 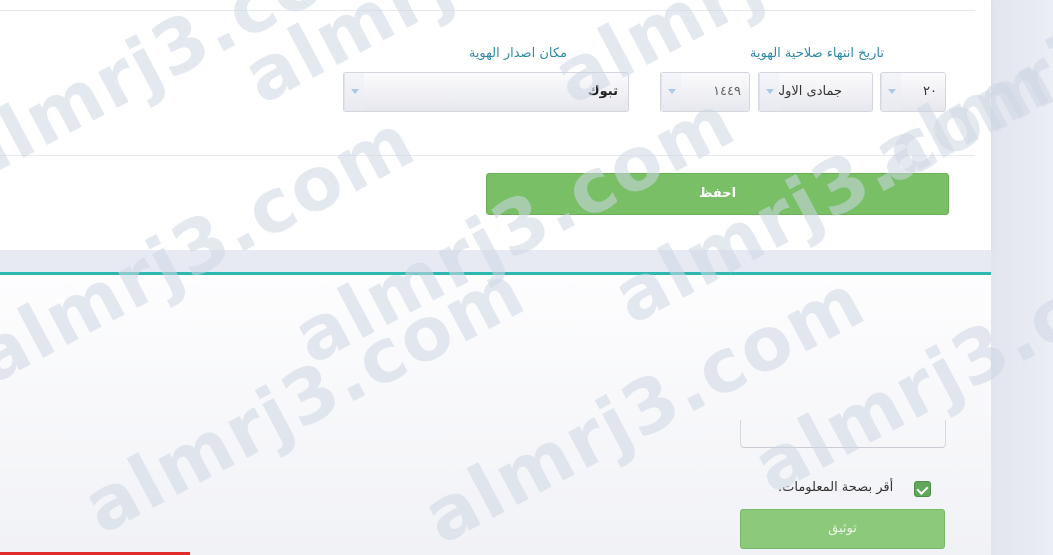 What do you see at coordinates (806, 91) in the screenshot?
I see `expiry-month-value: جمادى الاولى` at bounding box center [806, 91].